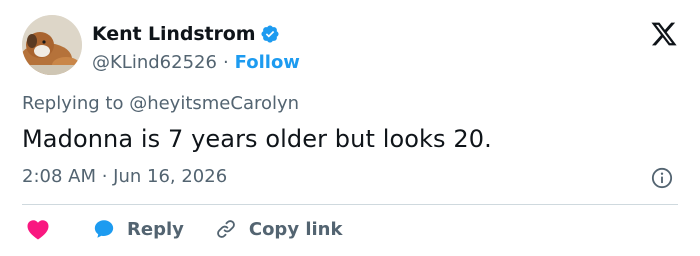 Image resolution: width=700 pixels, height=256 pixels. What do you see at coordinates (196, 47) in the screenshot?
I see `author-block: Kent Lindstrom @KLind62526 · Follow` at bounding box center [196, 47].